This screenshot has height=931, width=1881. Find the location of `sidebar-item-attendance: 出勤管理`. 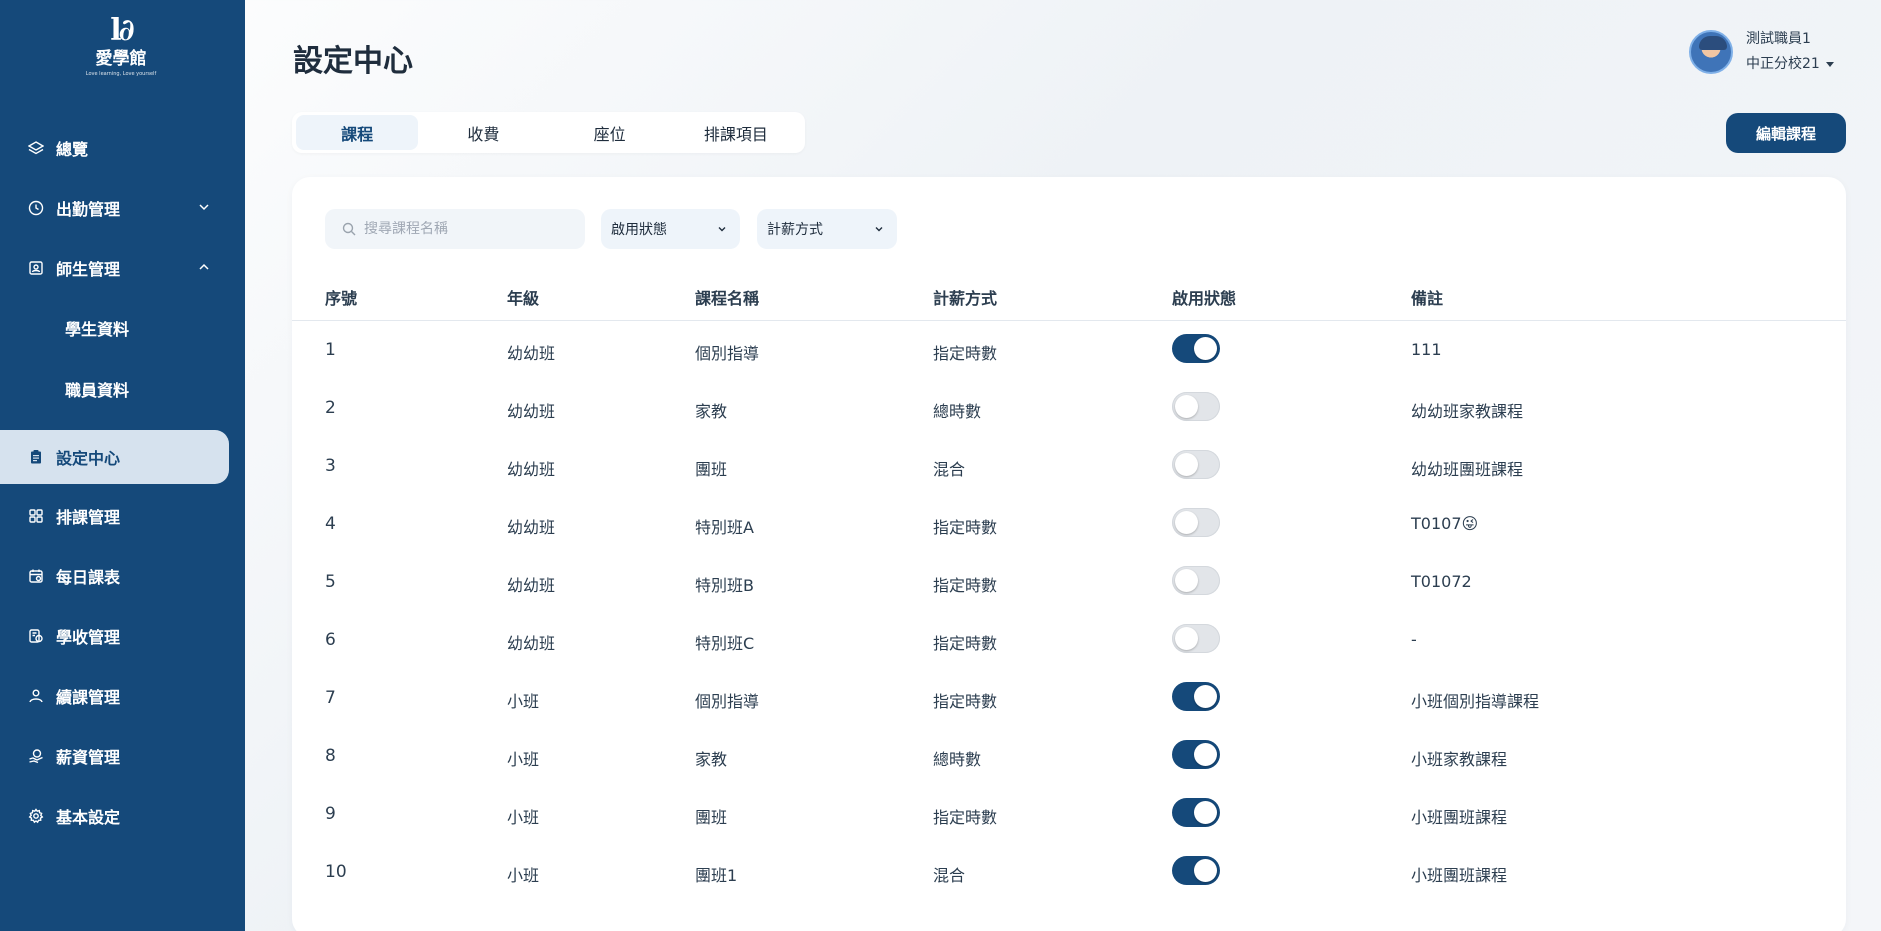

sidebar-item-attendance: 出勤管理 is located at coordinates (114, 208).